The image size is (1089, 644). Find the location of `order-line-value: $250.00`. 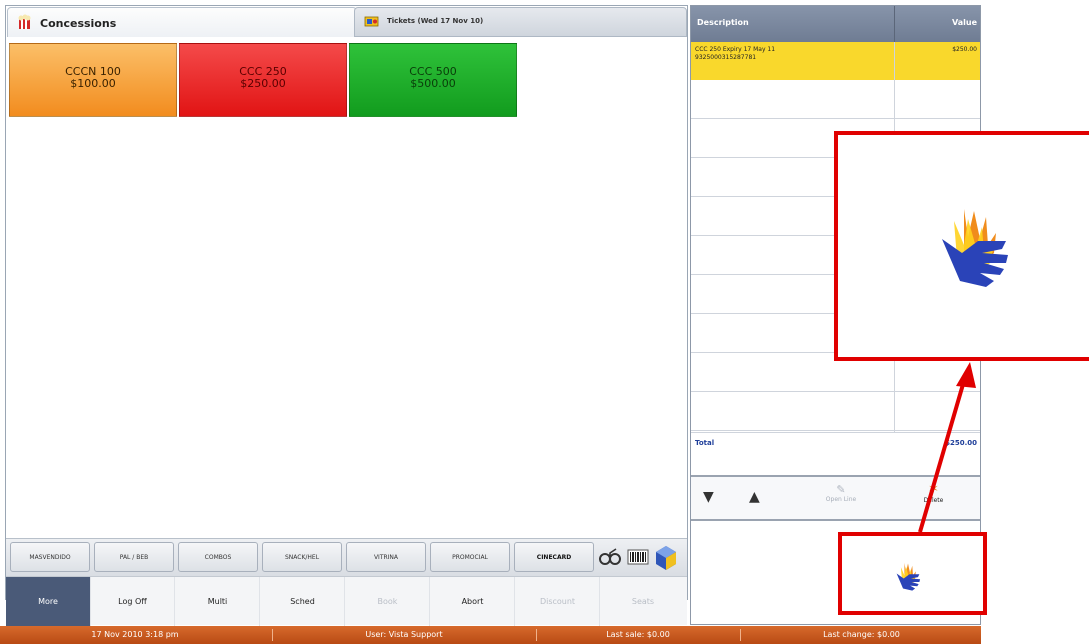

order-line-value: $250.00 is located at coordinates (964, 49).